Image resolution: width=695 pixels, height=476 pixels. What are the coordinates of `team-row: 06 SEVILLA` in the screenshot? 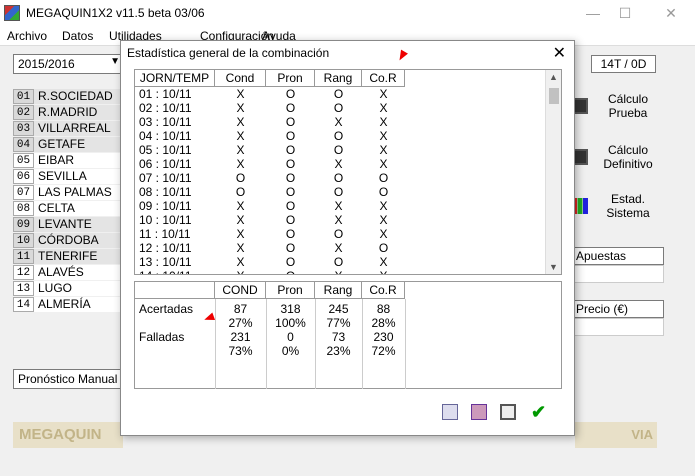 It's located at (68, 176).